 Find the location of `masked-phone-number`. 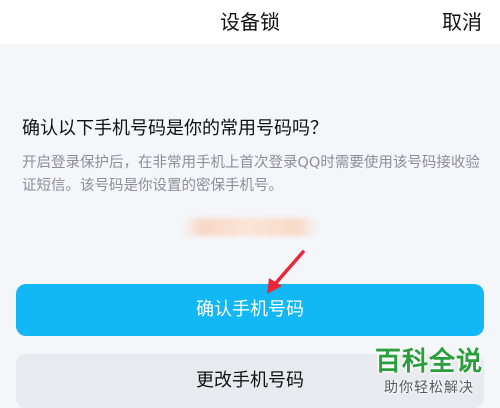

masked-phone-number is located at coordinates (250, 227).